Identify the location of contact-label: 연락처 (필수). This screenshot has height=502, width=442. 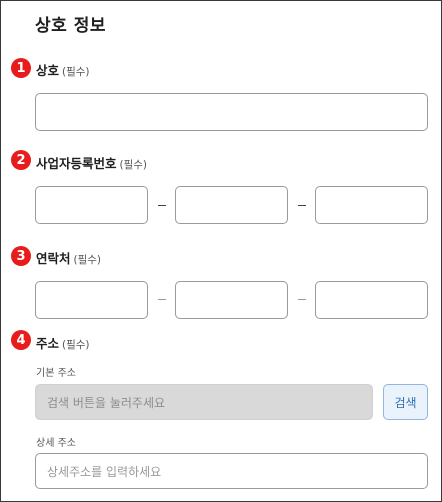
(68, 257).